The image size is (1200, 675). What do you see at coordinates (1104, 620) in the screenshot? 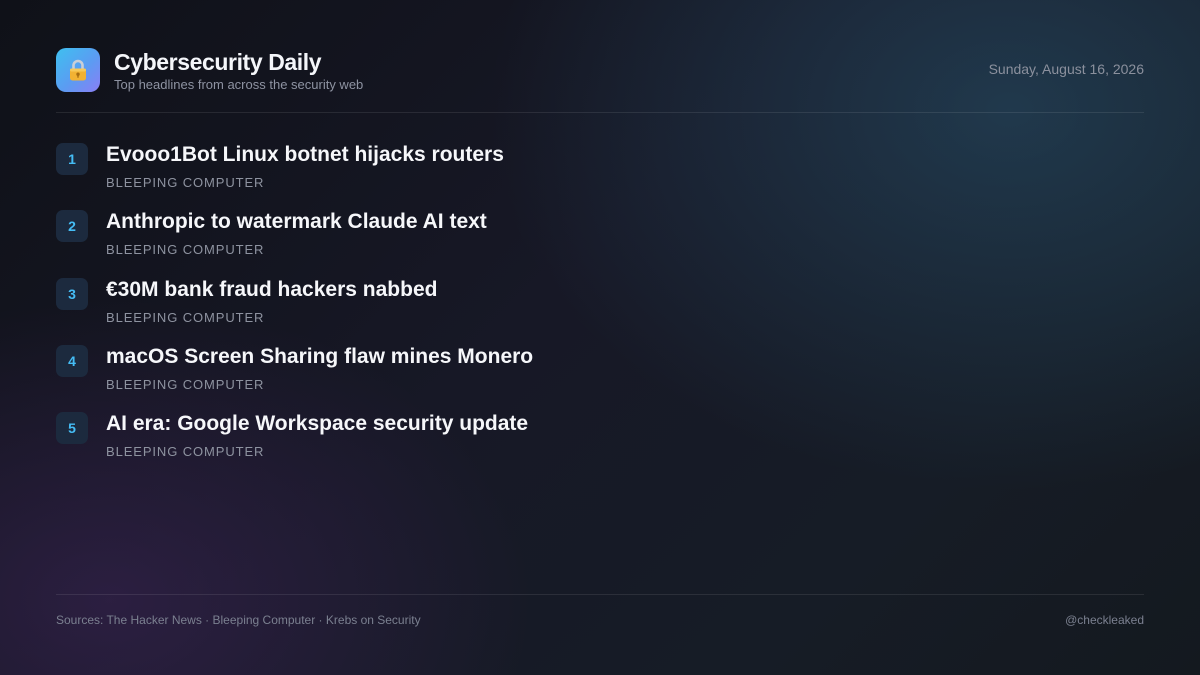
I see `footer-handle: @checkleaked` at bounding box center [1104, 620].